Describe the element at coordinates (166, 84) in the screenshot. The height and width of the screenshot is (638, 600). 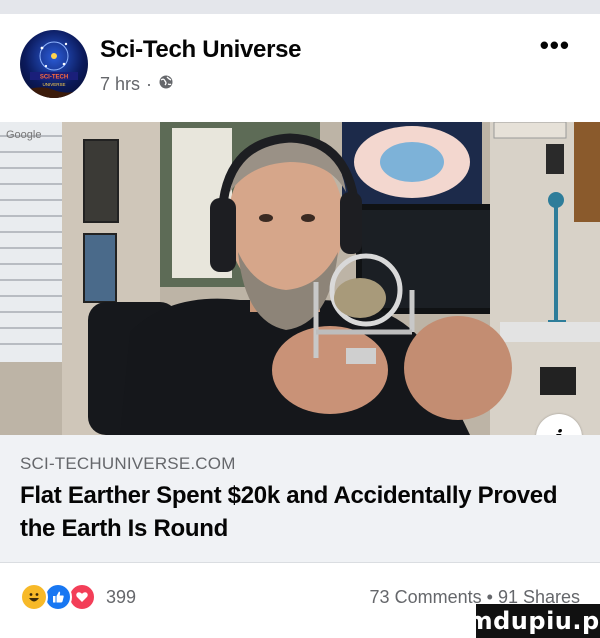
I see `globe-icon` at that location.